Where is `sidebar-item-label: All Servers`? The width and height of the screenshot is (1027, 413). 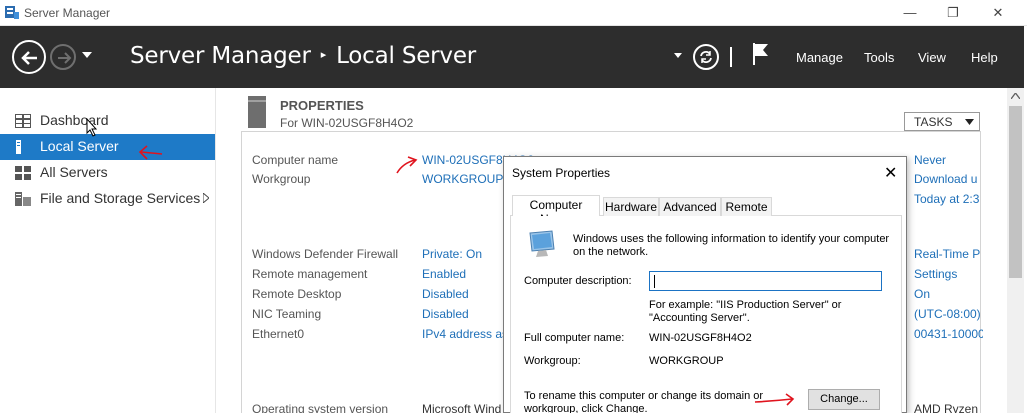
sidebar-item-label: All Servers is located at coordinates (74, 172).